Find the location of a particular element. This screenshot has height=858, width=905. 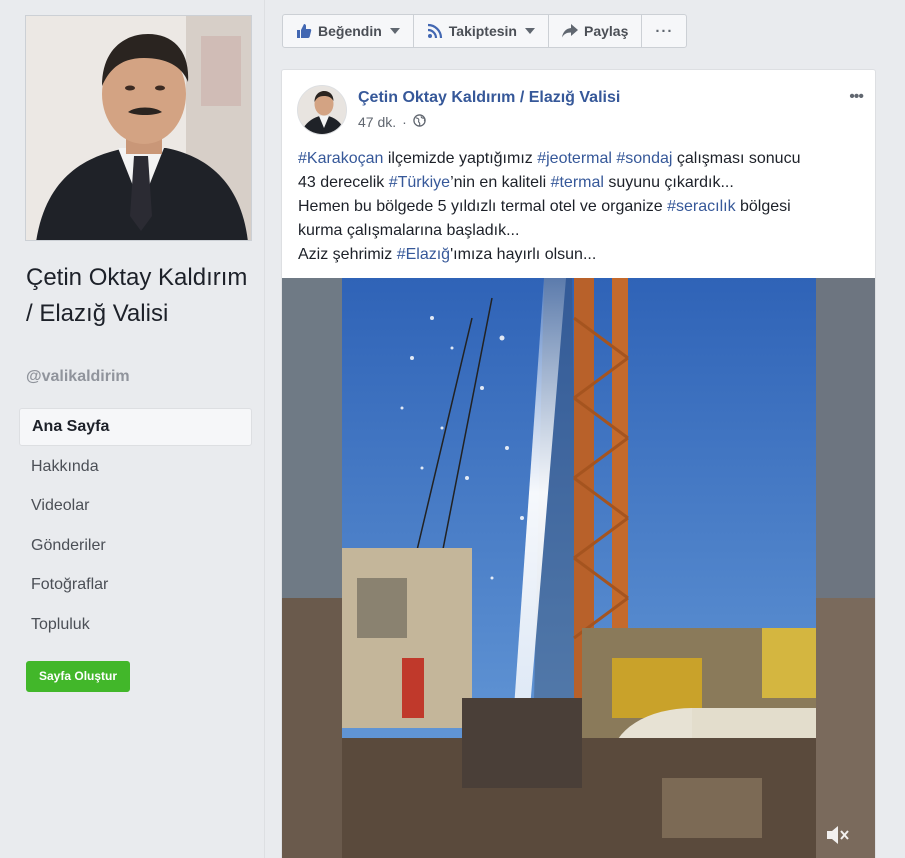

hashtag-link: #Karakoçan is located at coordinates (340, 158).